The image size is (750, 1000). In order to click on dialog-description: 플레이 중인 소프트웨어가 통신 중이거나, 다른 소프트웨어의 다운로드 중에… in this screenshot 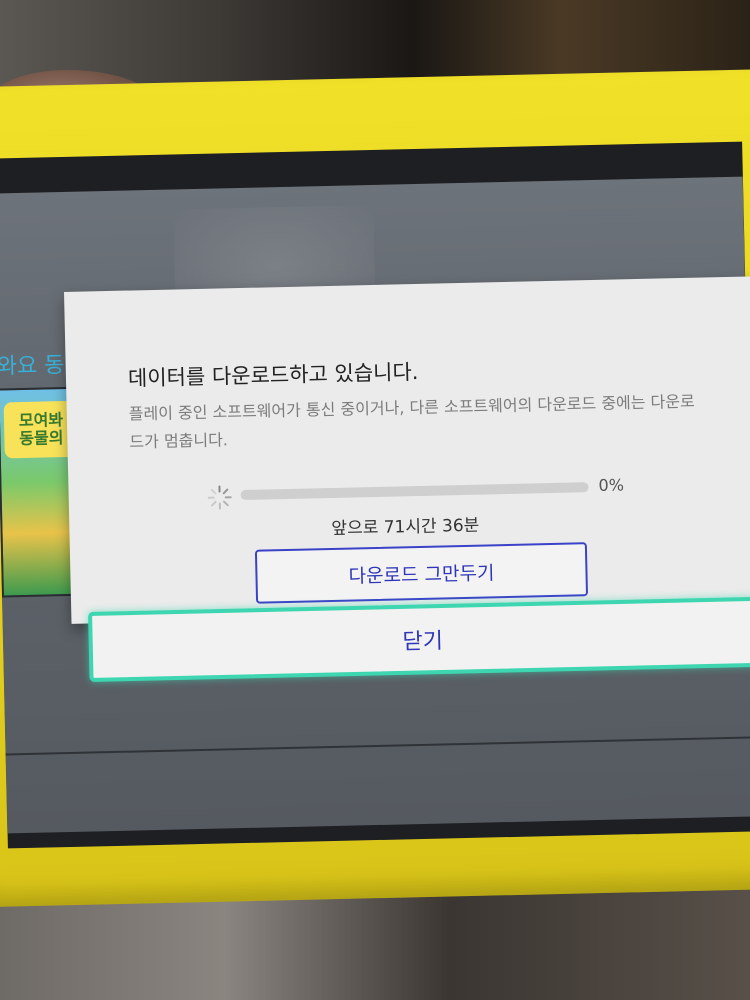, I will do `click(411, 421)`.